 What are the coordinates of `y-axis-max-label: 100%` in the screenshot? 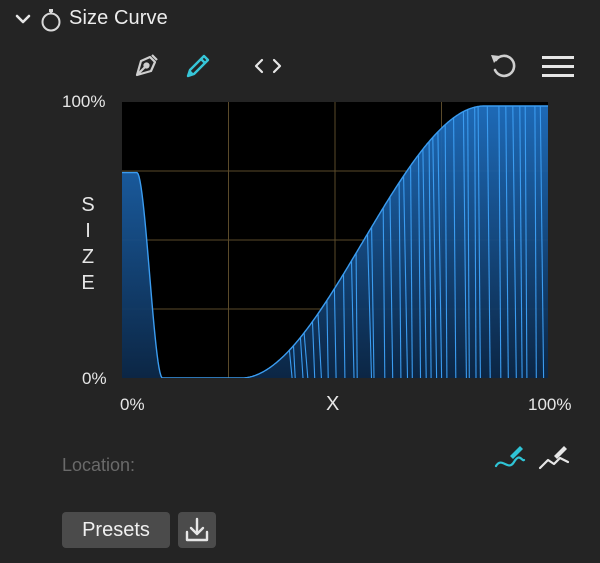 It's located at (84, 101).